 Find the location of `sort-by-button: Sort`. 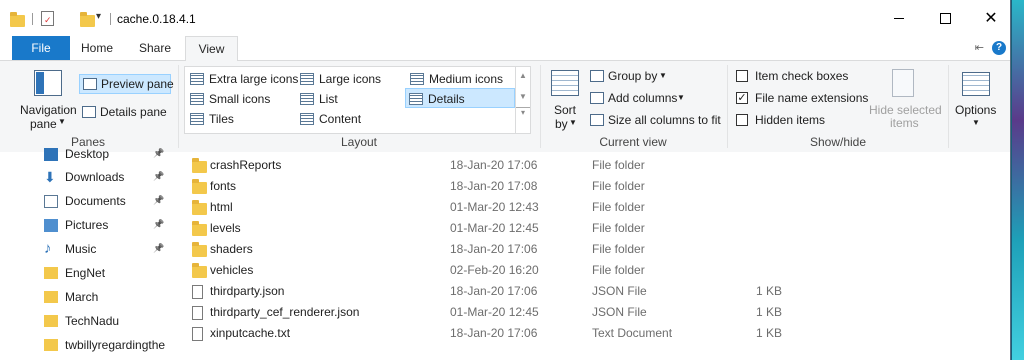

sort-by-button: Sort is located at coordinates (565, 110).